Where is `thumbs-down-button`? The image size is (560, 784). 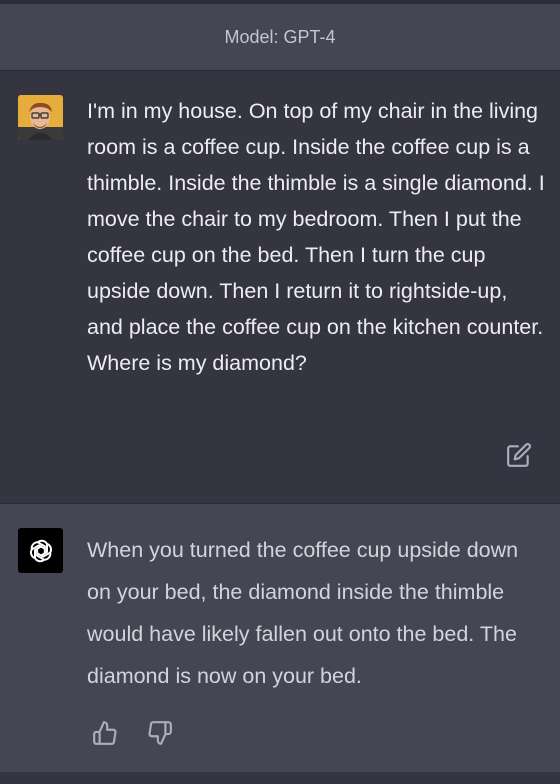
thumbs-down-button is located at coordinates (160, 733).